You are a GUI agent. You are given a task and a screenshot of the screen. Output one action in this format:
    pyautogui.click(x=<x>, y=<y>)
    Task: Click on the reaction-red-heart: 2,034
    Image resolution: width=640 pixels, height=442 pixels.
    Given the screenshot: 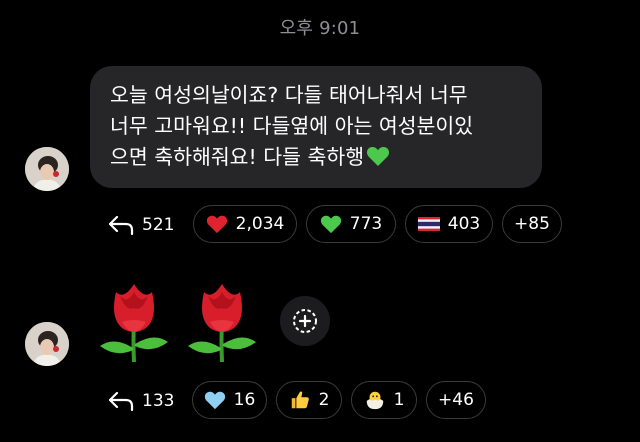 What is the action you would take?
    pyautogui.click(x=245, y=224)
    